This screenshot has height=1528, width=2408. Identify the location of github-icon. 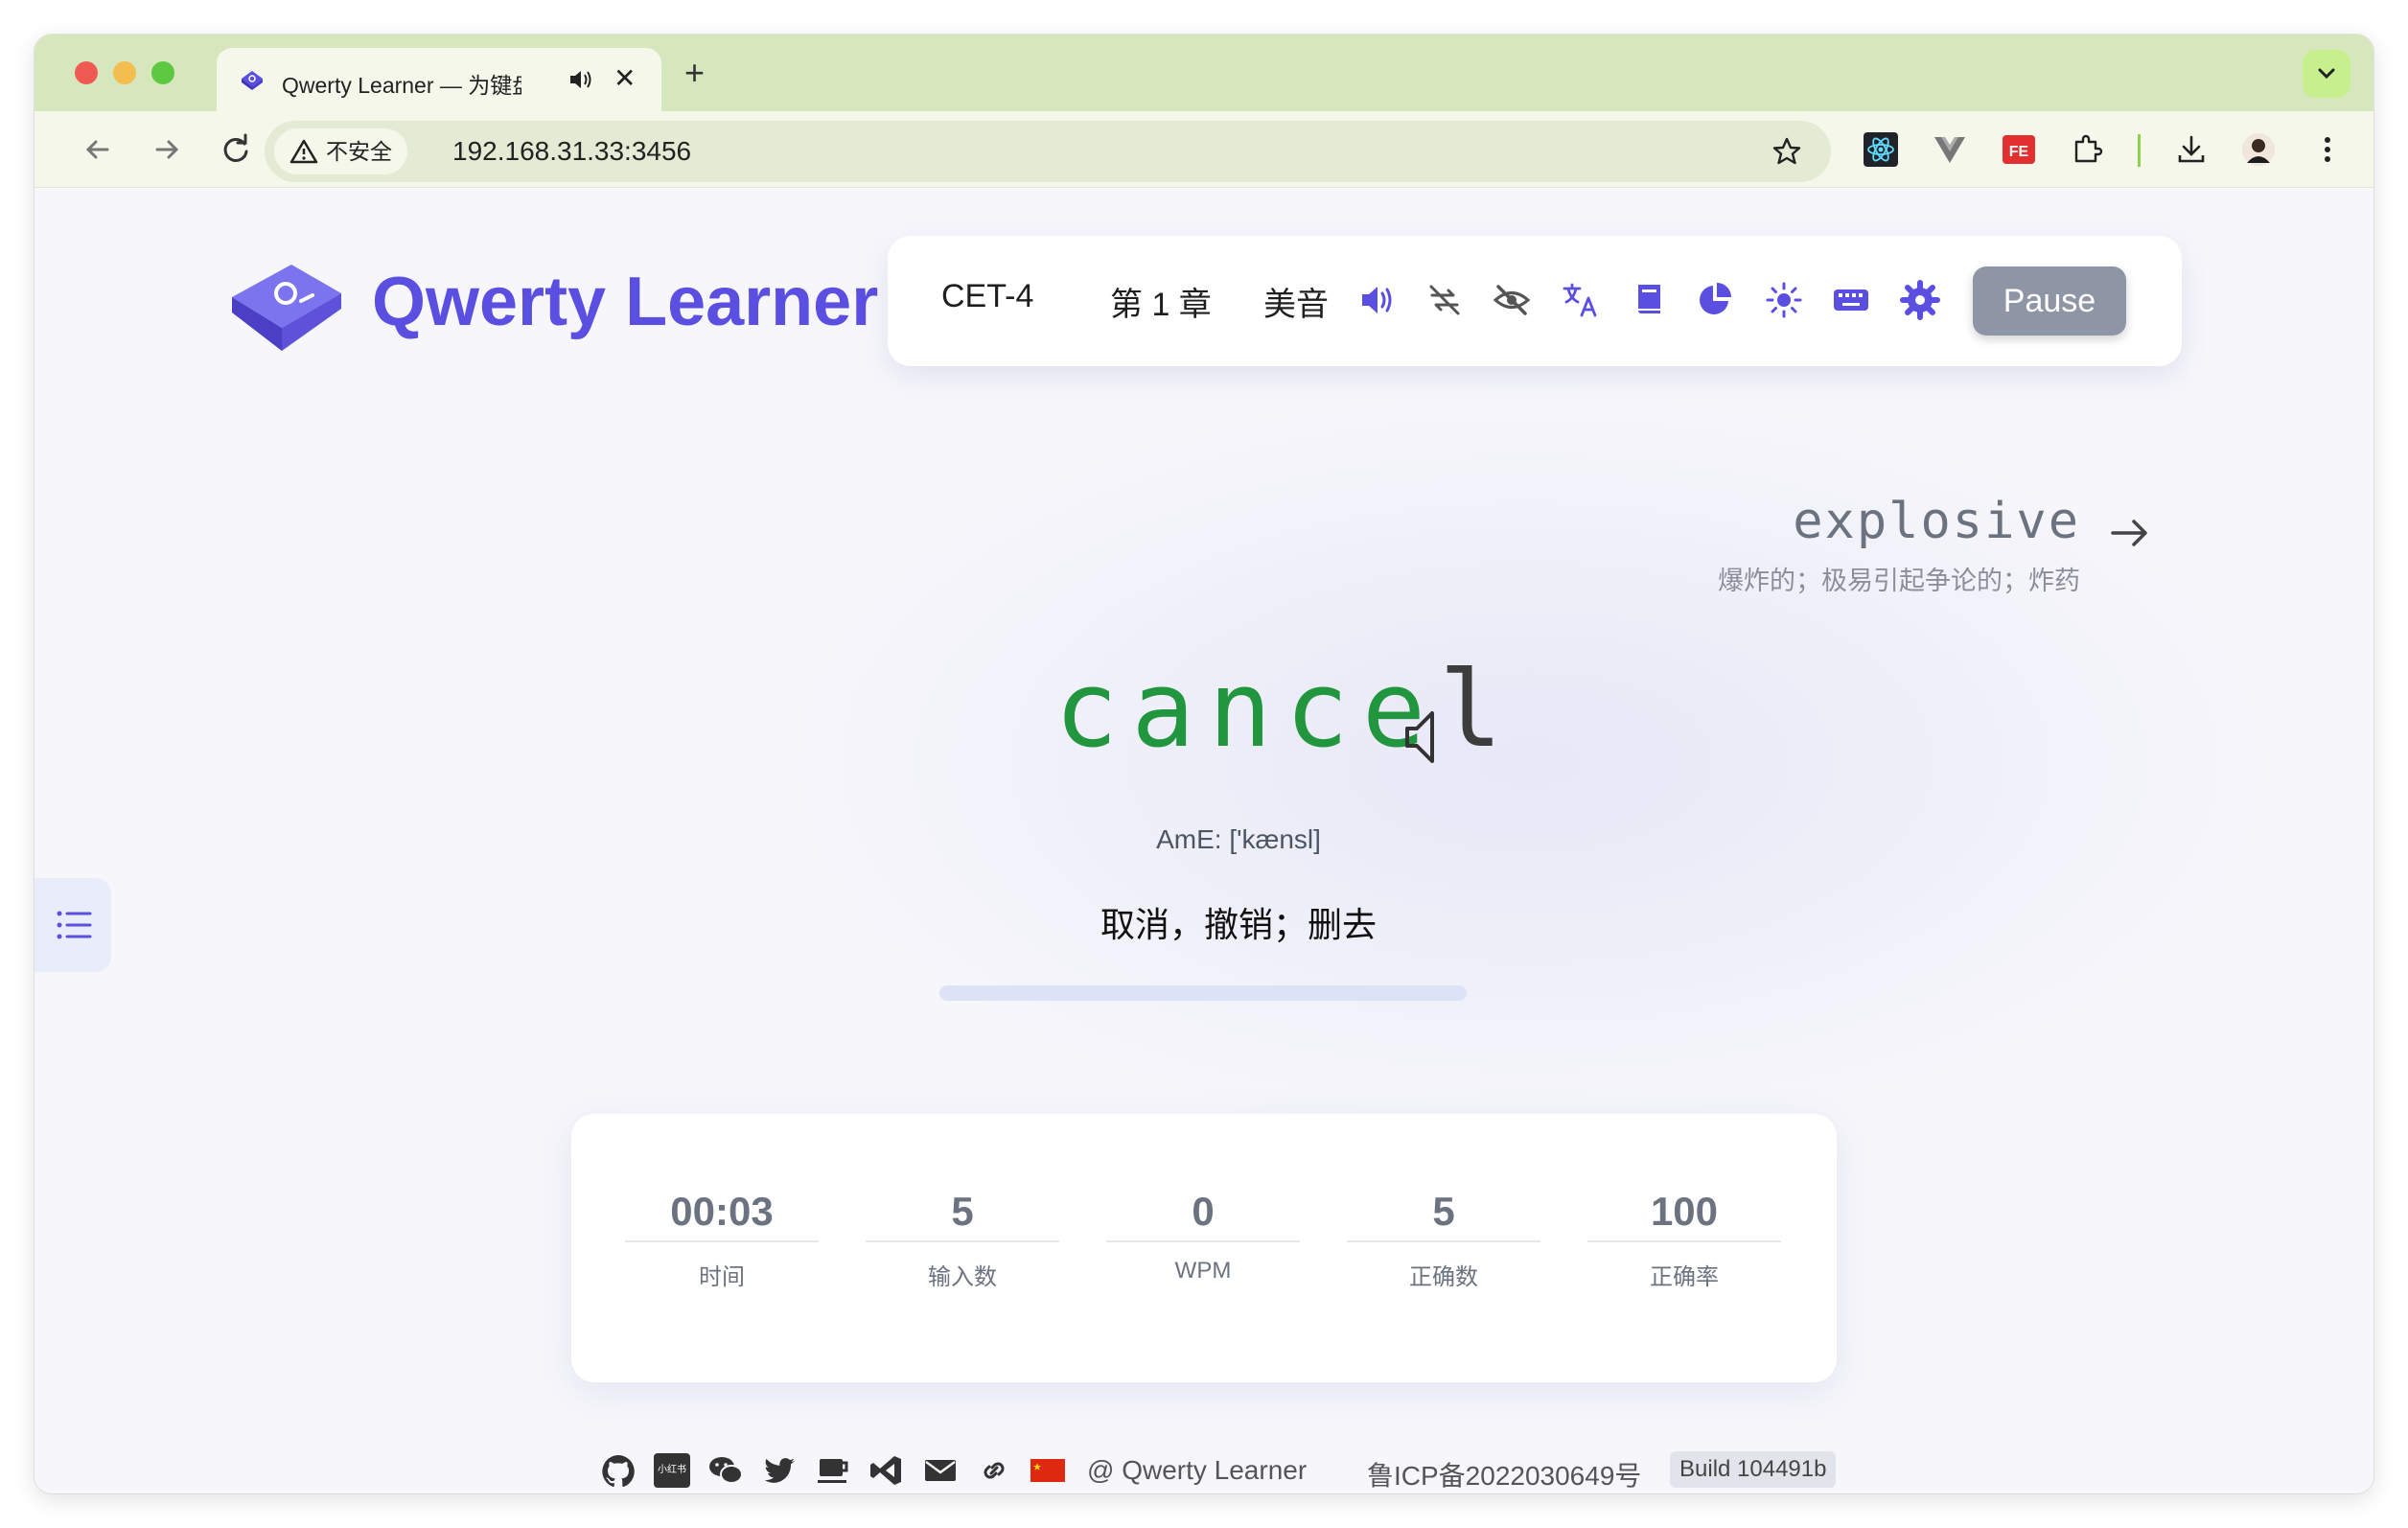
(618, 1471).